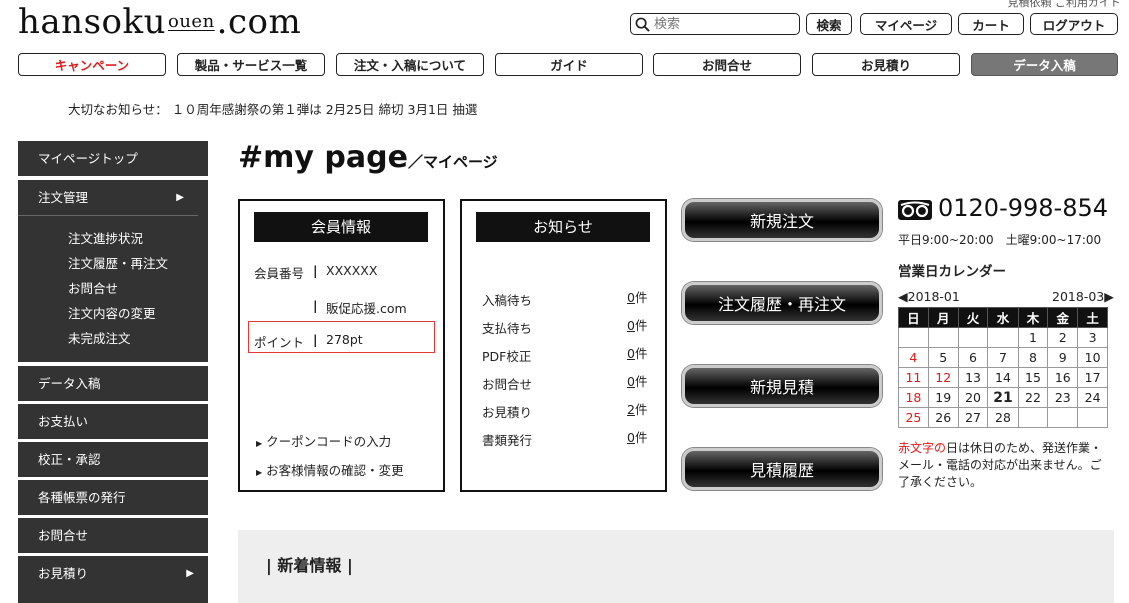  I want to click on calendar-day: 4, so click(913, 357).